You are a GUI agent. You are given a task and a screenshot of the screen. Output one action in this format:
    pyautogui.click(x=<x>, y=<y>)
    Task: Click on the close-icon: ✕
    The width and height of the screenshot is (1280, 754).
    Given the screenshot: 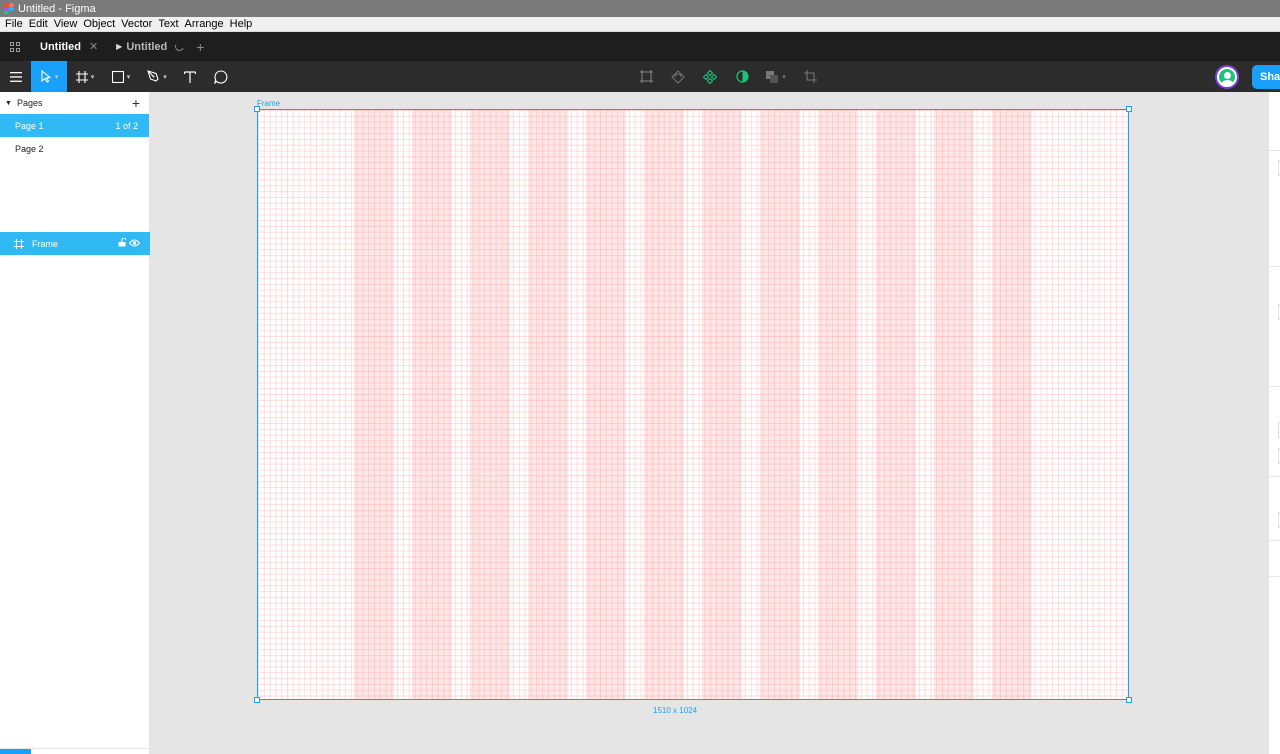 What is the action you would take?
    pyautogui.click(x=93, y=46)
    